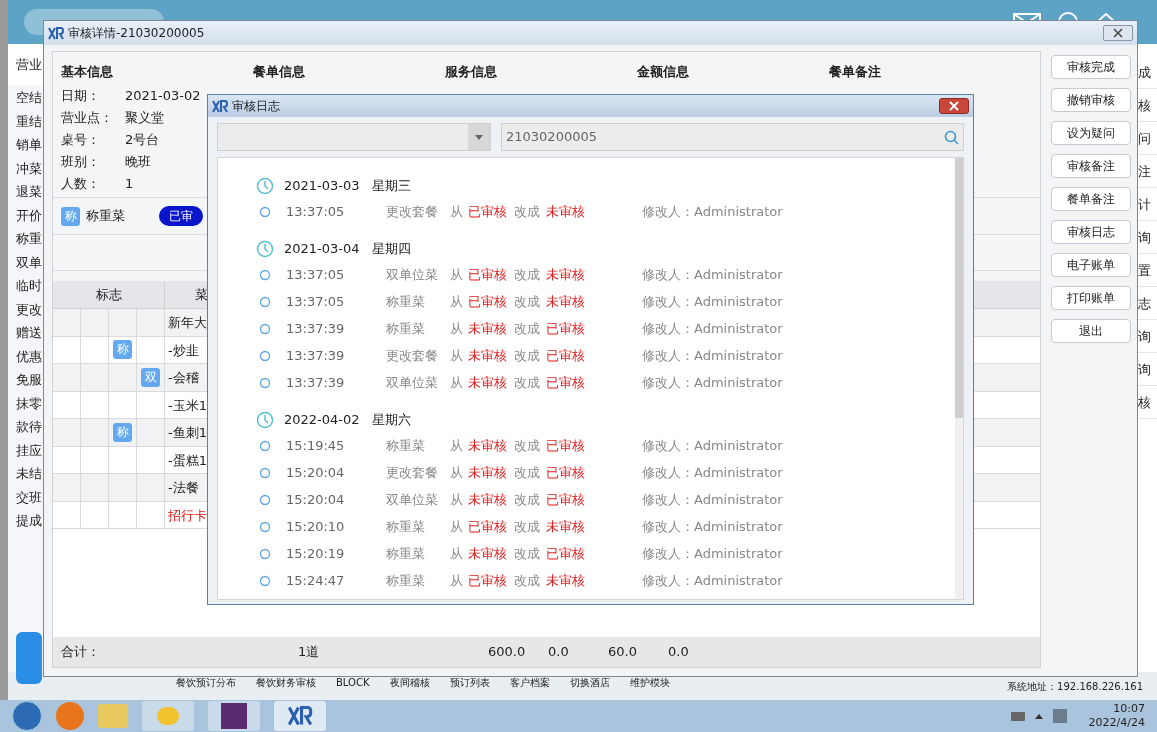  What do you see at coordinates (81, 652) in the screenshot?
I see `totals-label: 合计：` at bounding box center [81, 652].